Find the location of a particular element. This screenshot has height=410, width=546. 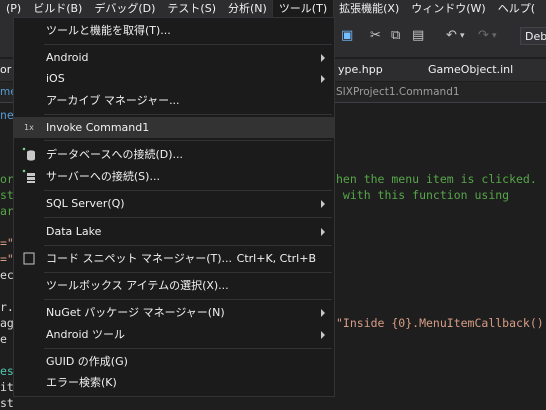

code-line: with this function using is located at coordinates (423, 195).